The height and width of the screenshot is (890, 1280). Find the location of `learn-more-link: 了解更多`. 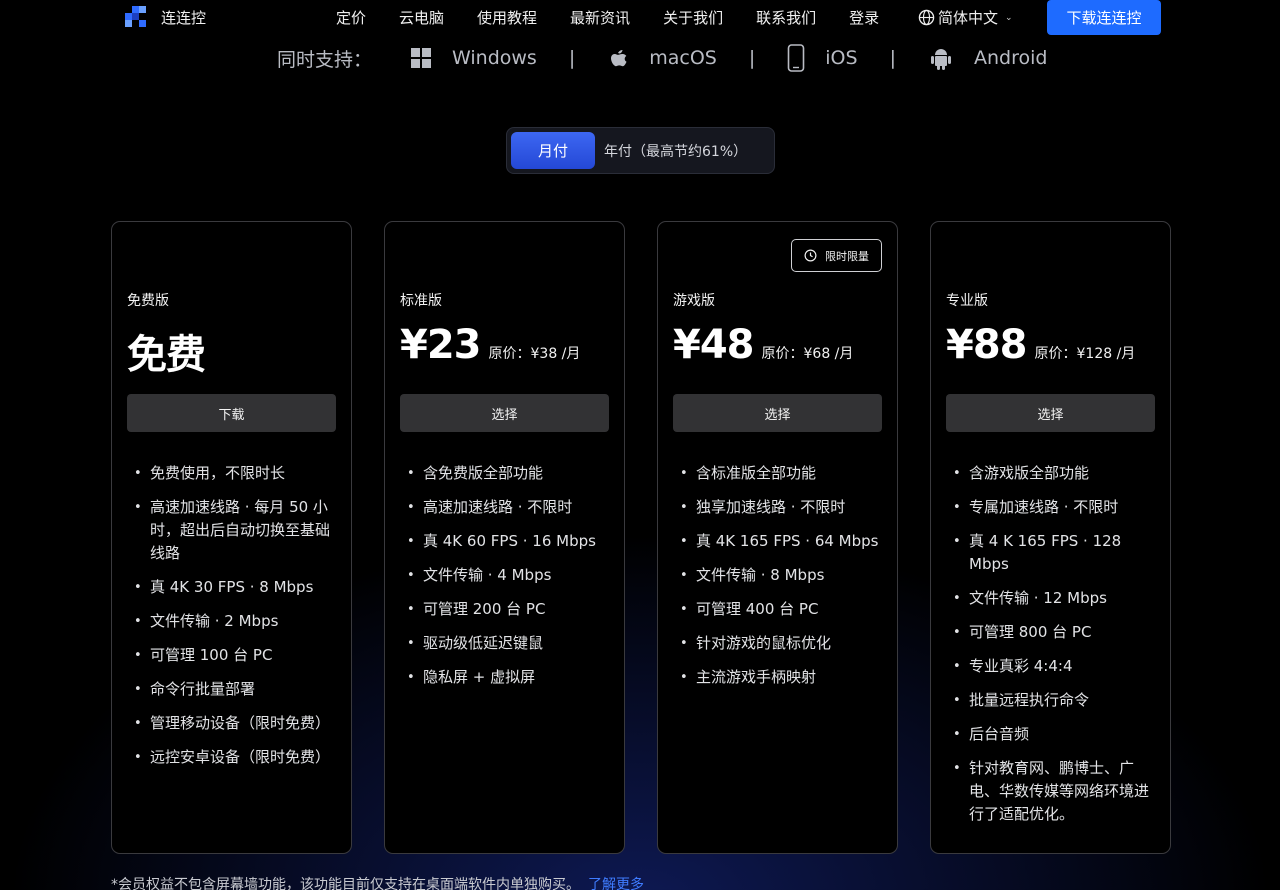

learn-more-link: 了解更多 is located at coordinates (616, 883).